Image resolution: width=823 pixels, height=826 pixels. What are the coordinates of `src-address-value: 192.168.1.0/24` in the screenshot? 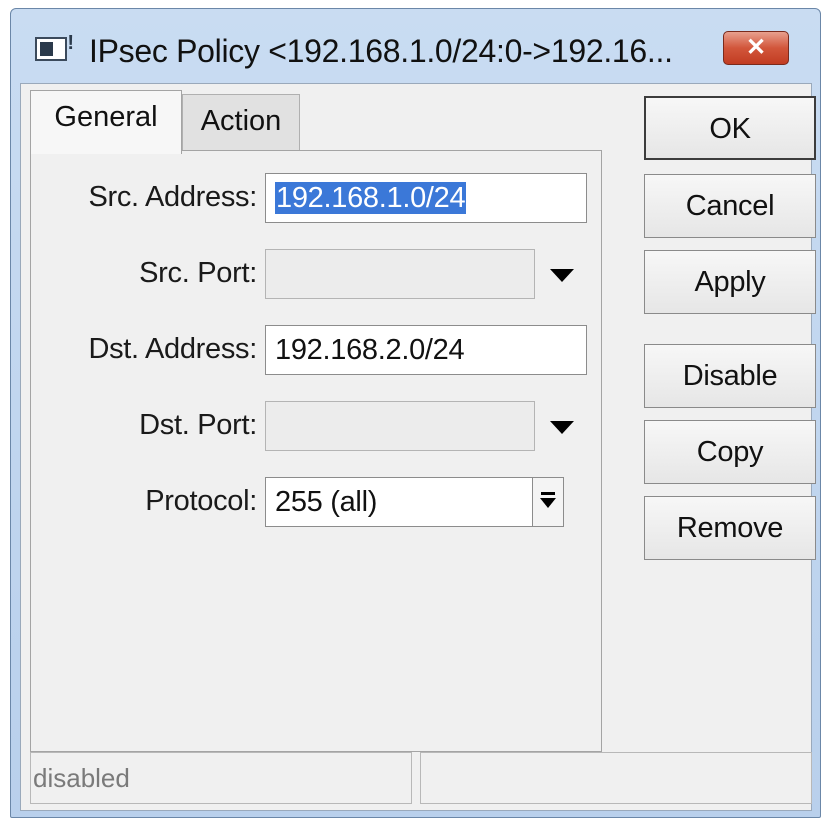 It's located at (371, 198).